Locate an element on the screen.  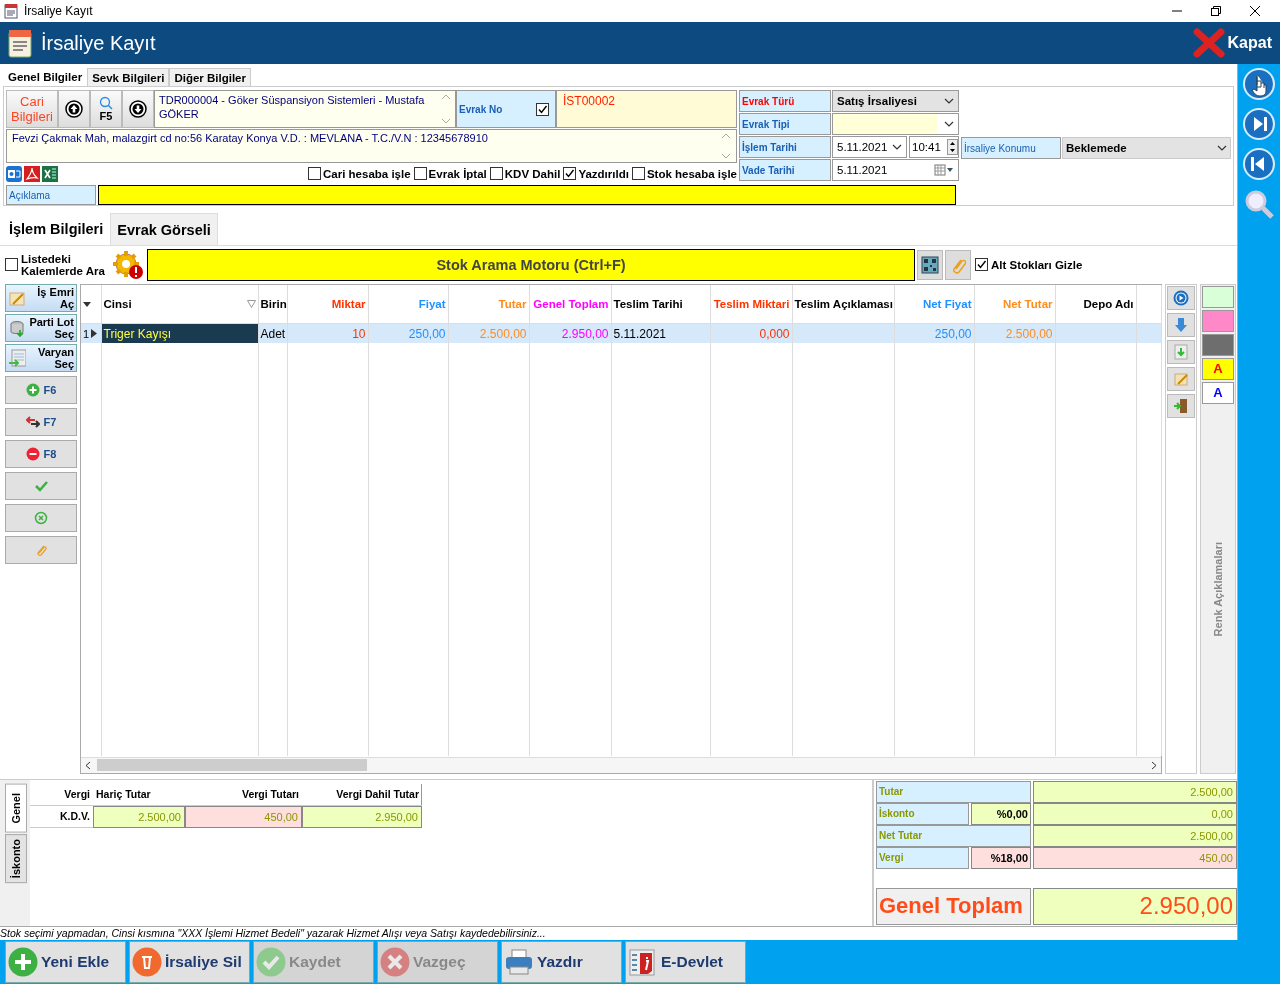
side-button: Parti Lot Seç is located at coordinates (41, 327).